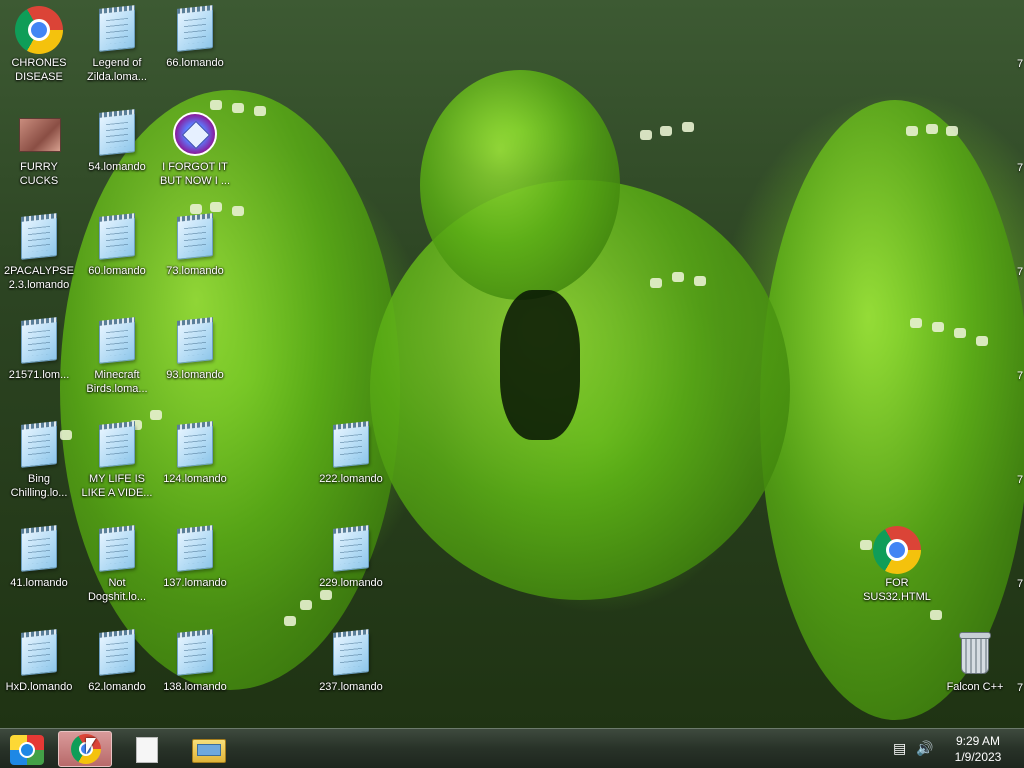  What do you see at coordinates (351, 583) in the screenshot?
I see `icon-label: 229.lomando` at bounding box center [351, 583].